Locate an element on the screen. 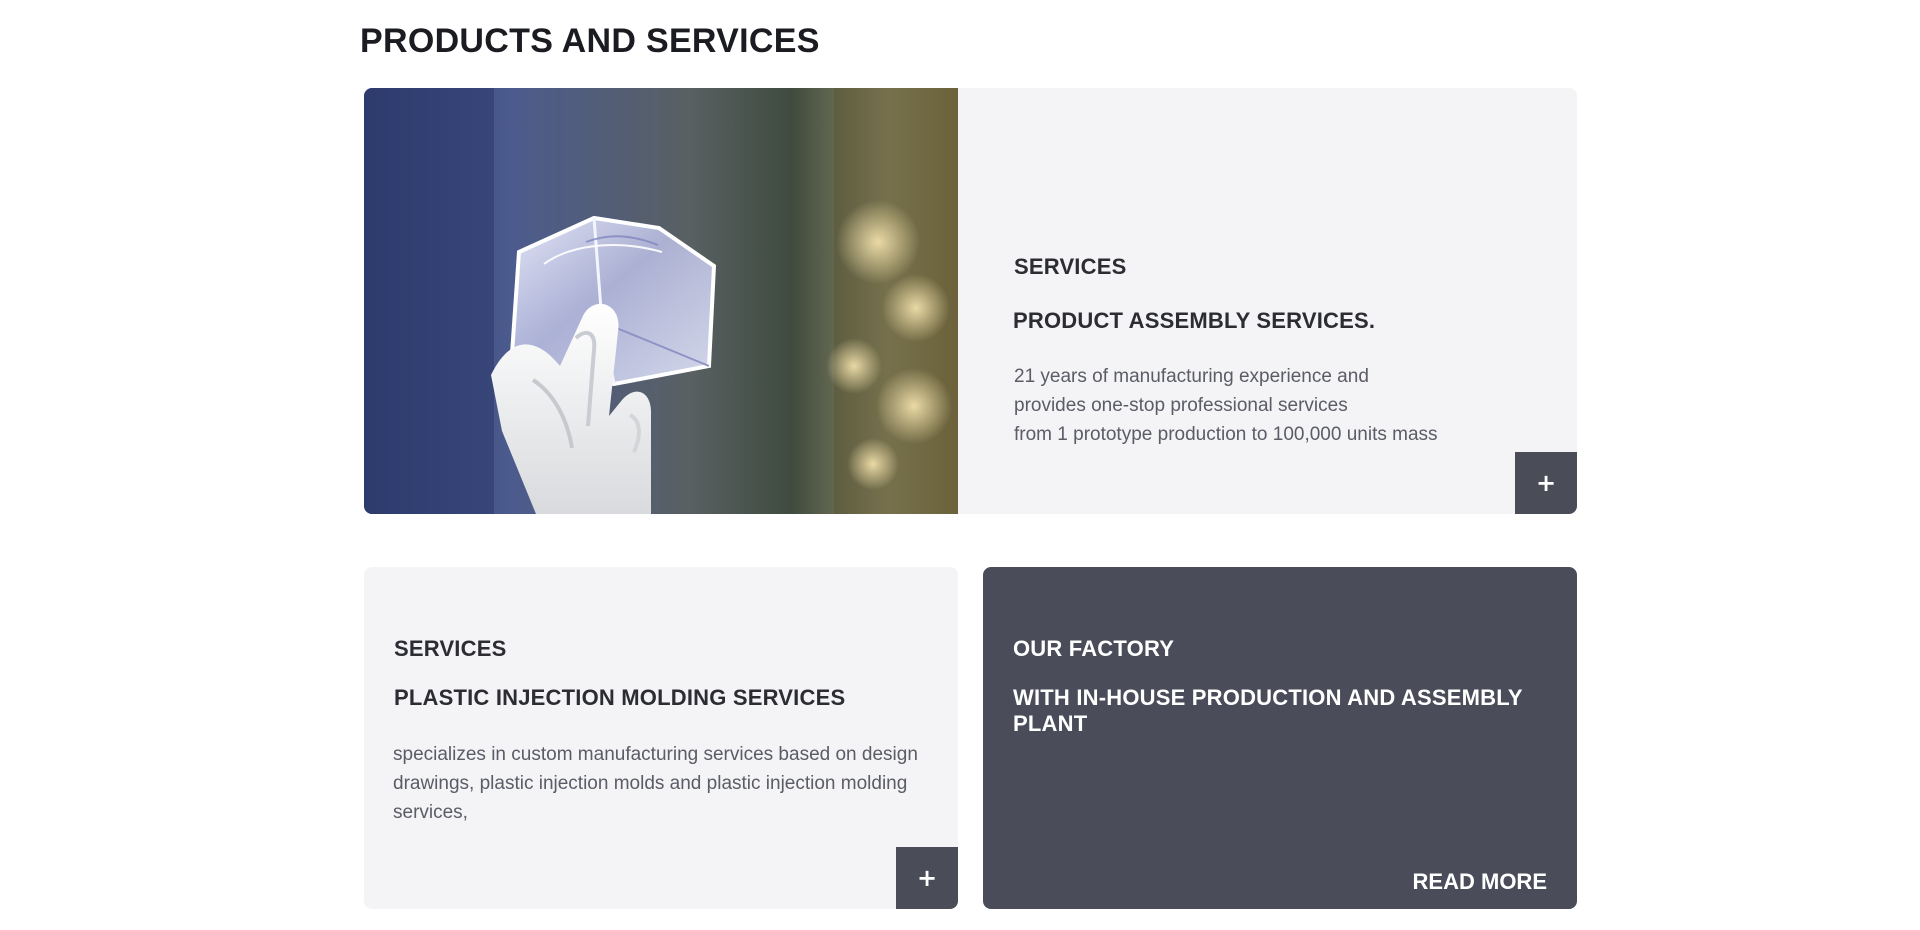 Image resolution: width=1920 pixels, height=930 pixels. read-more-link: READ MORE is located at coordinates (1480, 882).